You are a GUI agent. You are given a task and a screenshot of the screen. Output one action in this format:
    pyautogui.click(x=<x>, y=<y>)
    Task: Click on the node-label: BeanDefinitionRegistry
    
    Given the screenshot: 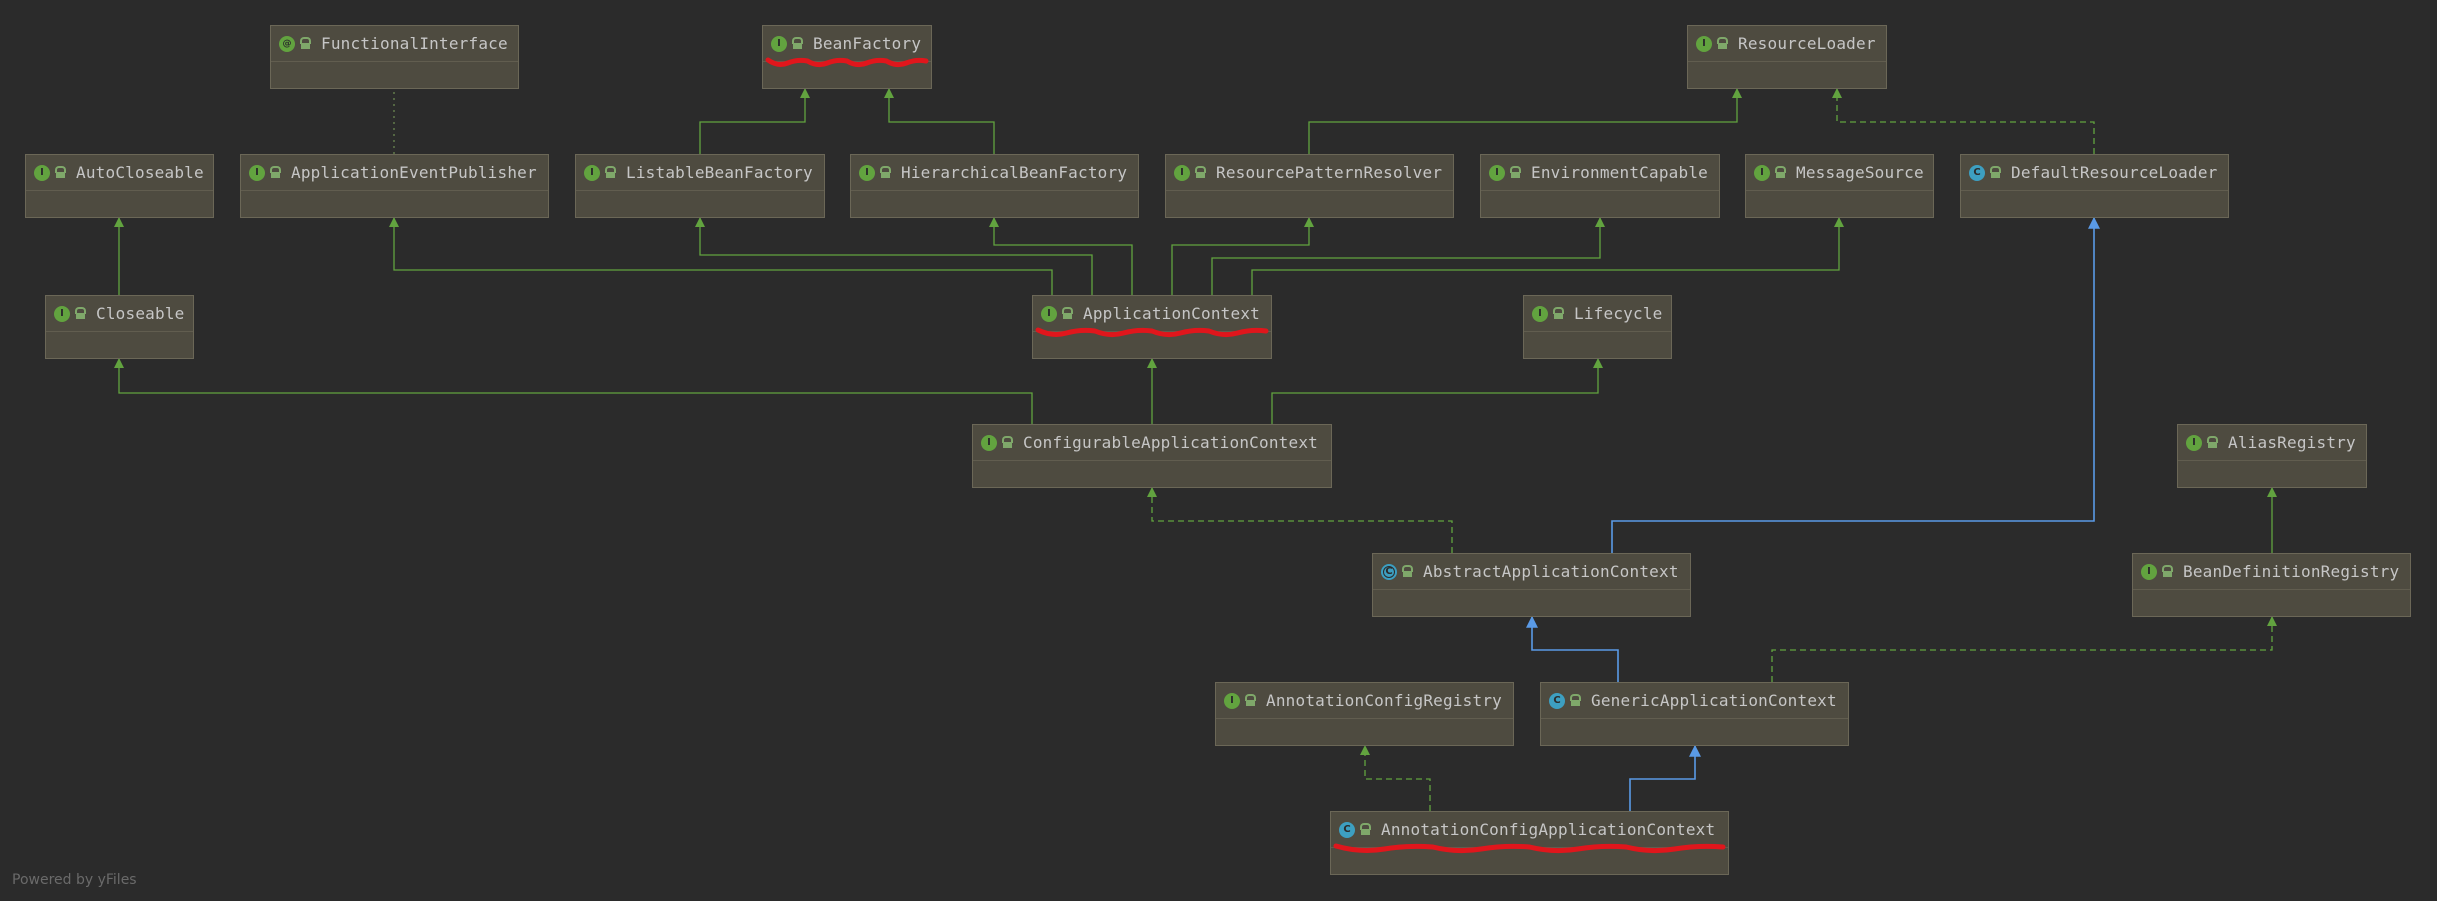 What is the action you would take?
    pyautogui.click(x=2291, y=571)
    